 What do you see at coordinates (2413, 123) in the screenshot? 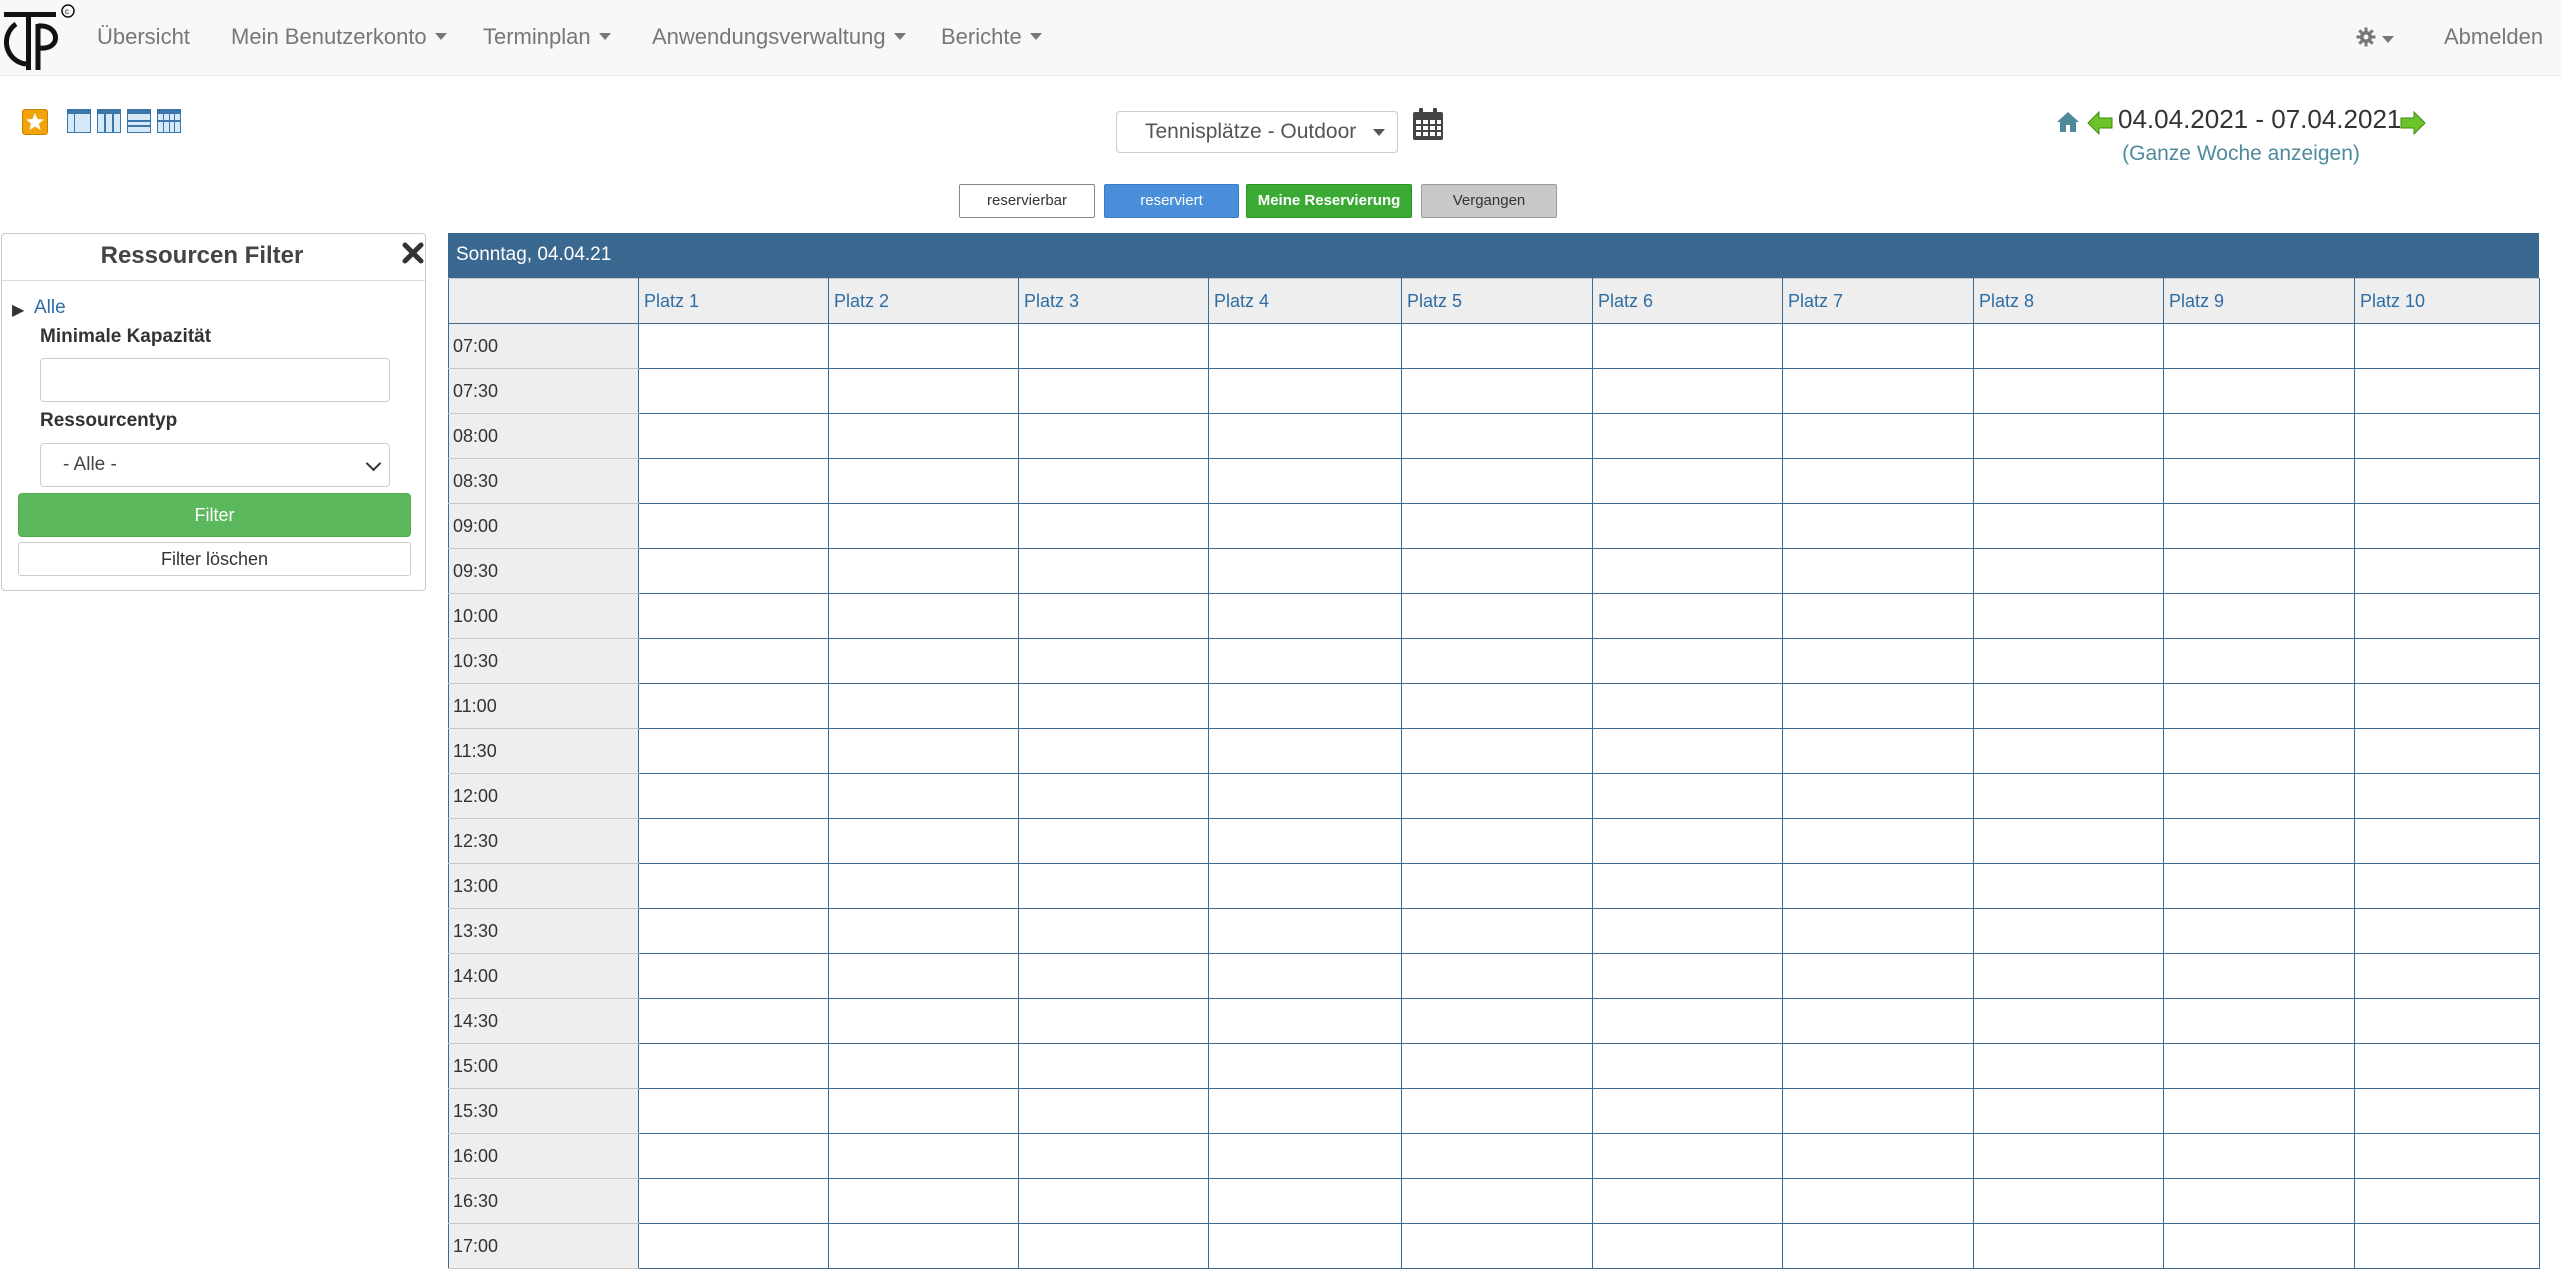
I see `arrow-right-icon` at bounding box center [2413, 123].